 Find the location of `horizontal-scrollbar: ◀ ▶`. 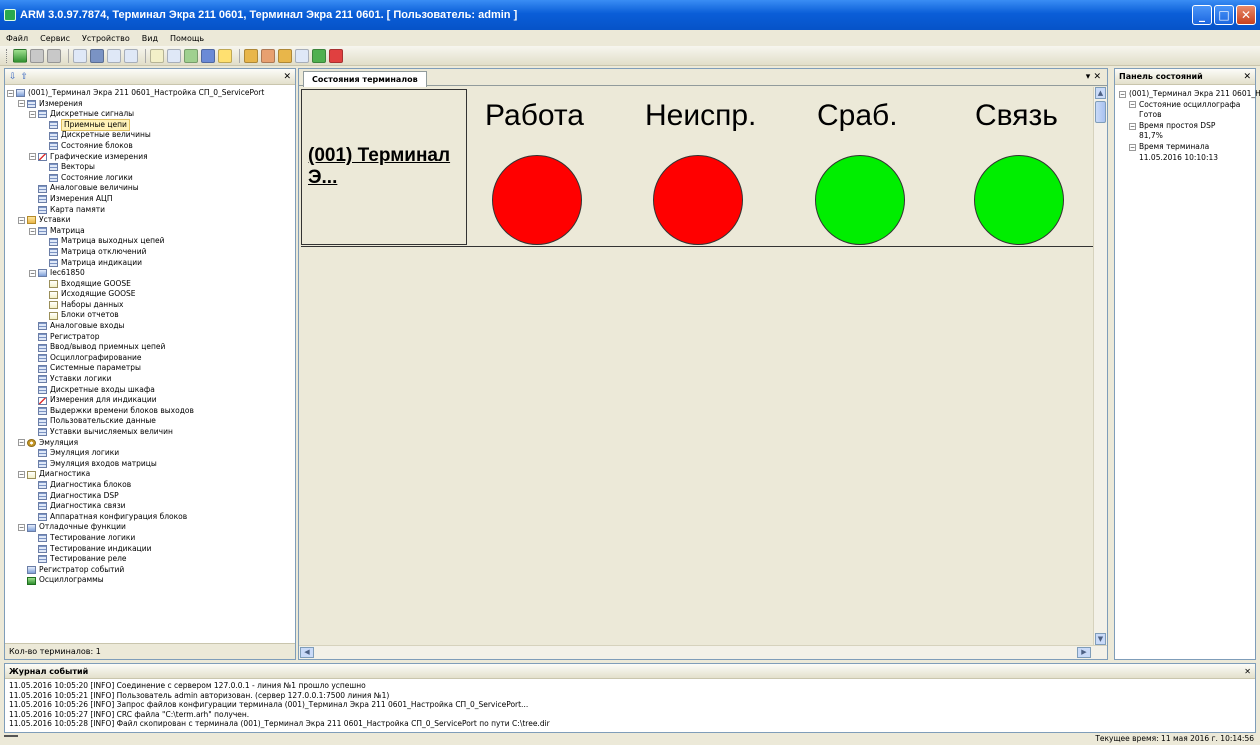

horizontal-scrollbar: ◀ ▶ is located at coordinates (703, 652).